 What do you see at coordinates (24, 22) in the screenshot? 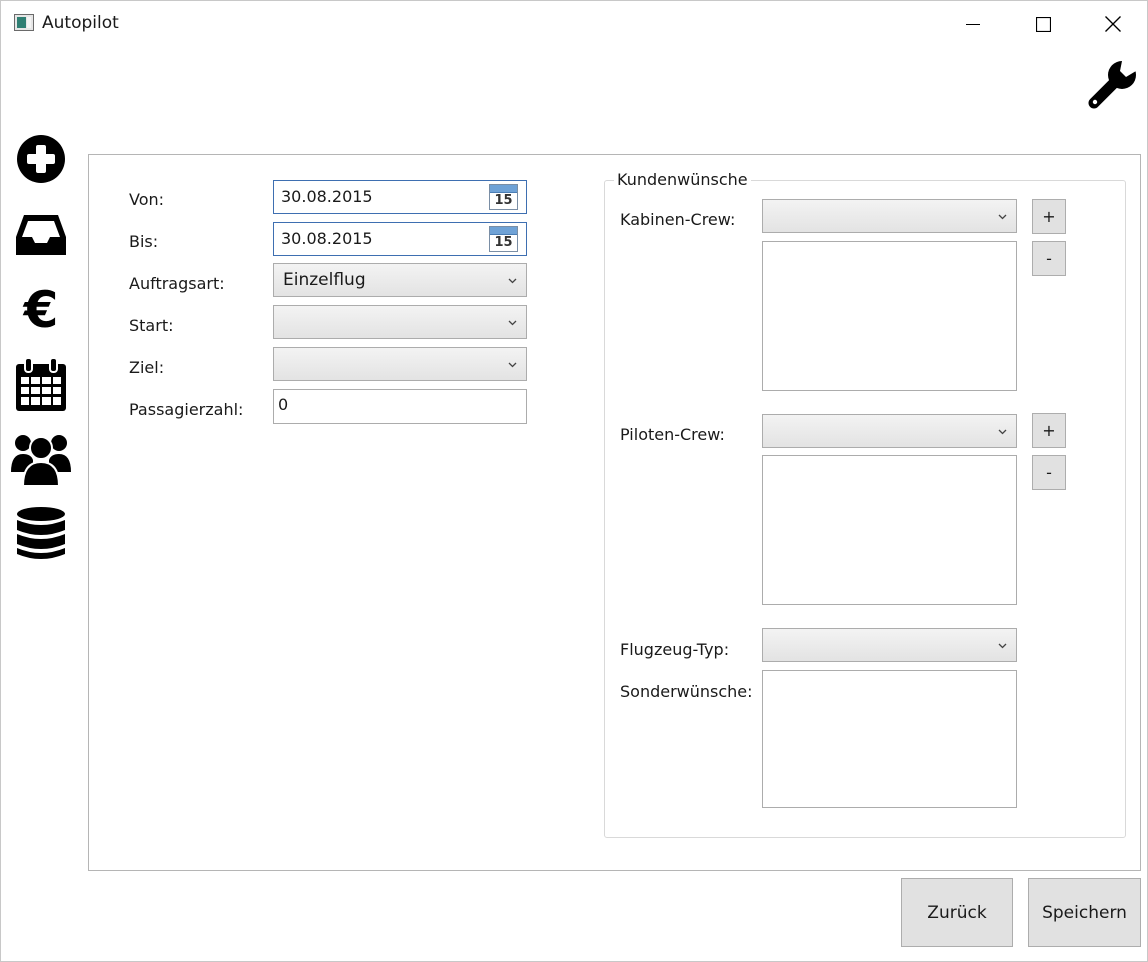
I see `app-icon` at bounding box center [24, 22].